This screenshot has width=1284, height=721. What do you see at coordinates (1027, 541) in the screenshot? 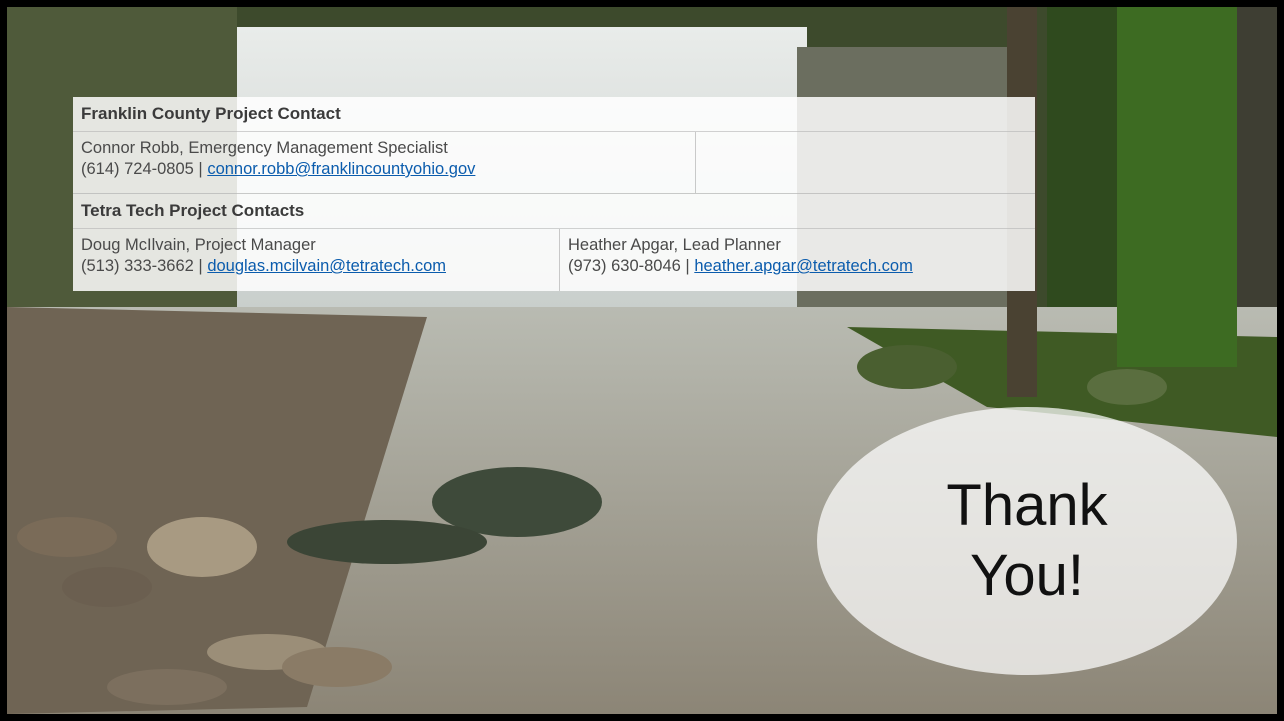
I see `thank-you-bubble: Thank You!` at bounding box center [1027, 541].